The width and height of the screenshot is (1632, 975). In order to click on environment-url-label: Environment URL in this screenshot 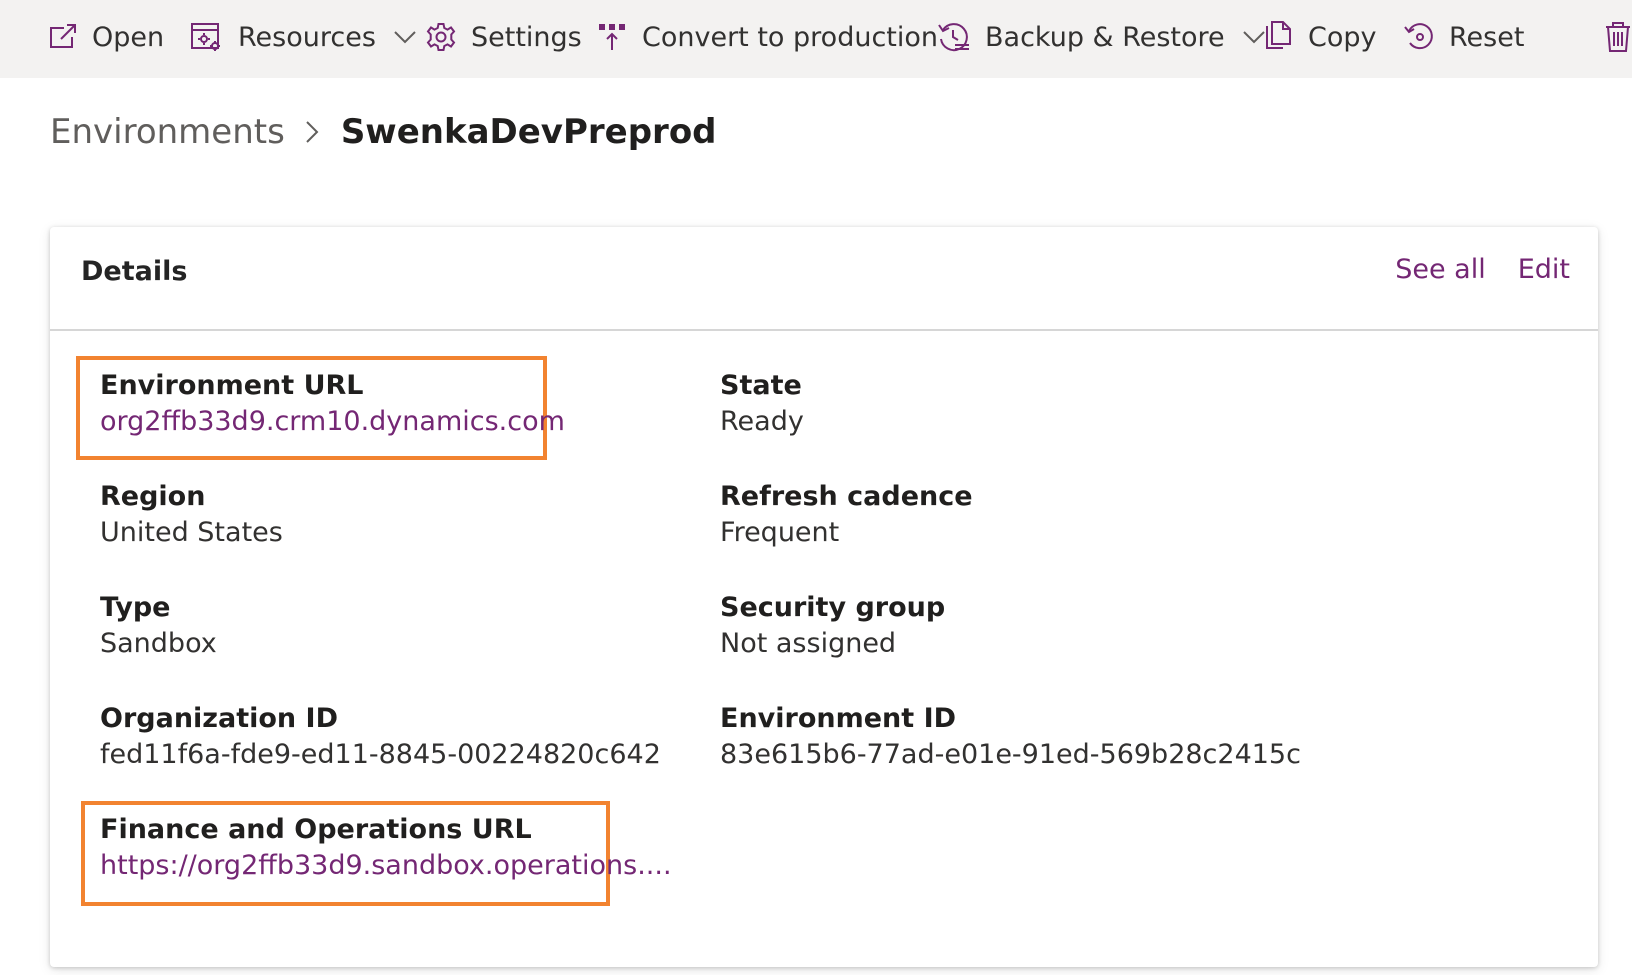, I will do `click(232, 385)`.